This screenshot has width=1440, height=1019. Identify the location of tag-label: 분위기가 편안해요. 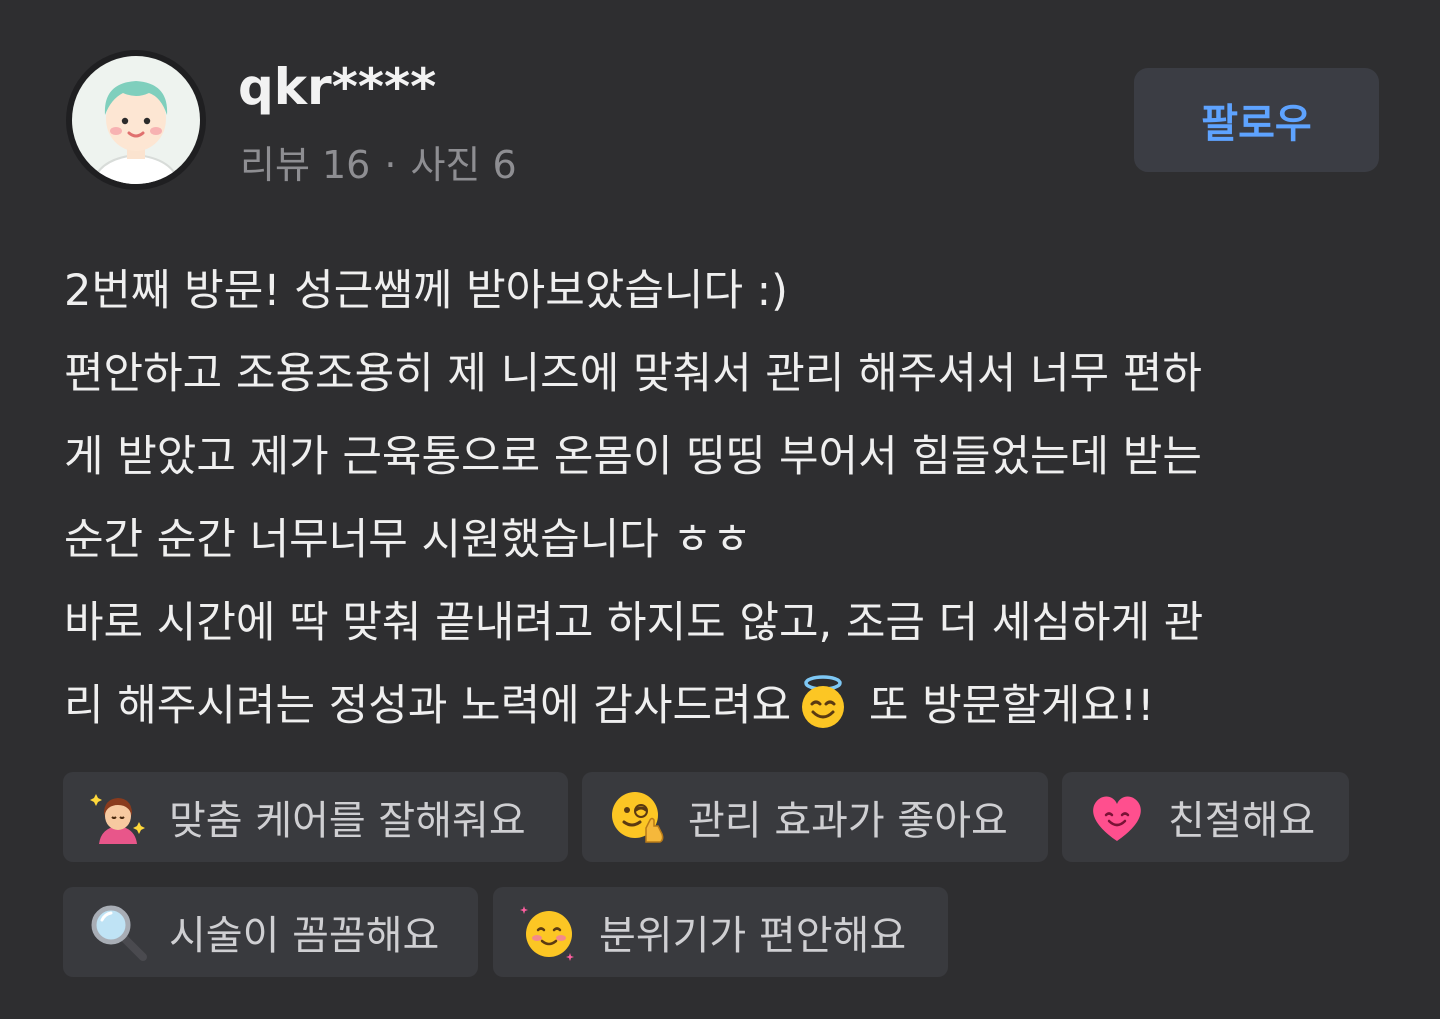
(753, 936).